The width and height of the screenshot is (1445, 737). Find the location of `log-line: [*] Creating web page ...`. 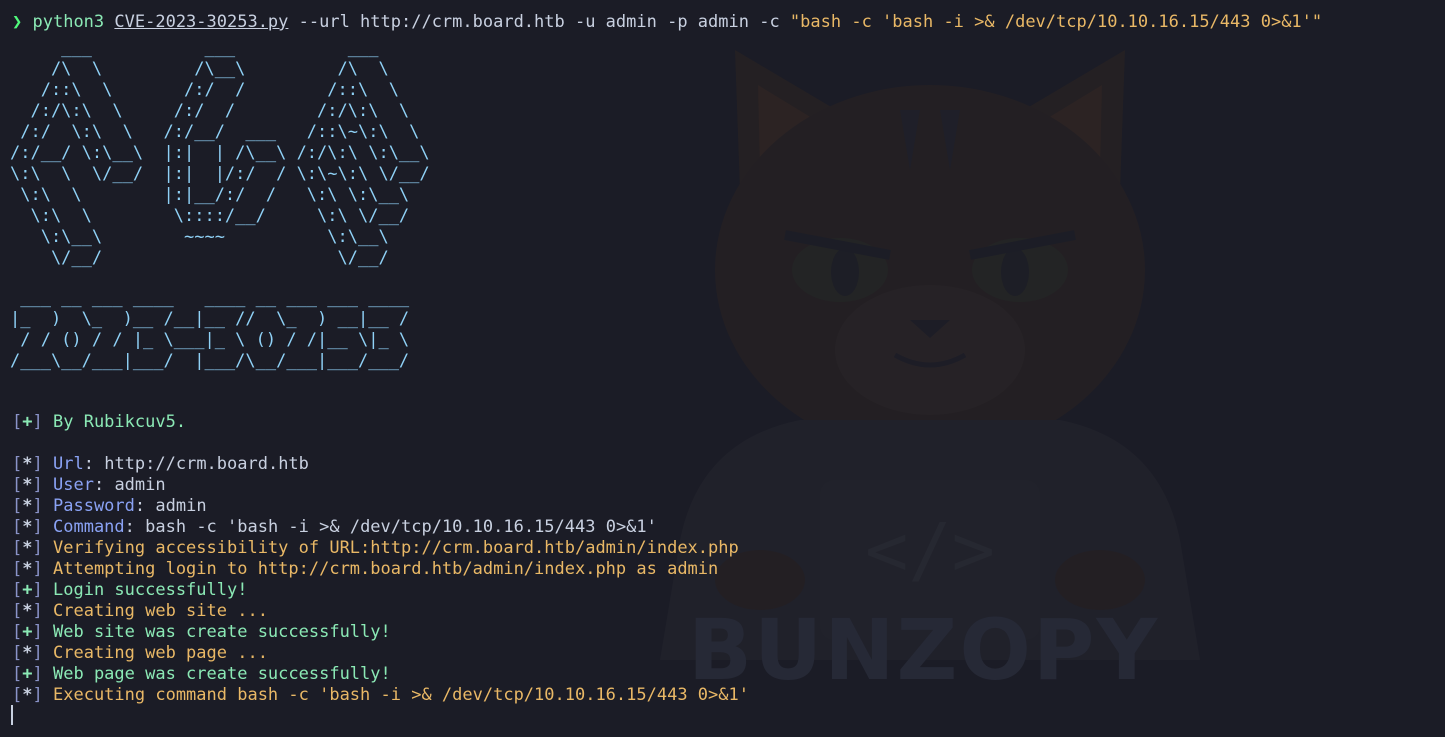

log-line: [*] Creating web page ... is located at coordinates (140, 653).